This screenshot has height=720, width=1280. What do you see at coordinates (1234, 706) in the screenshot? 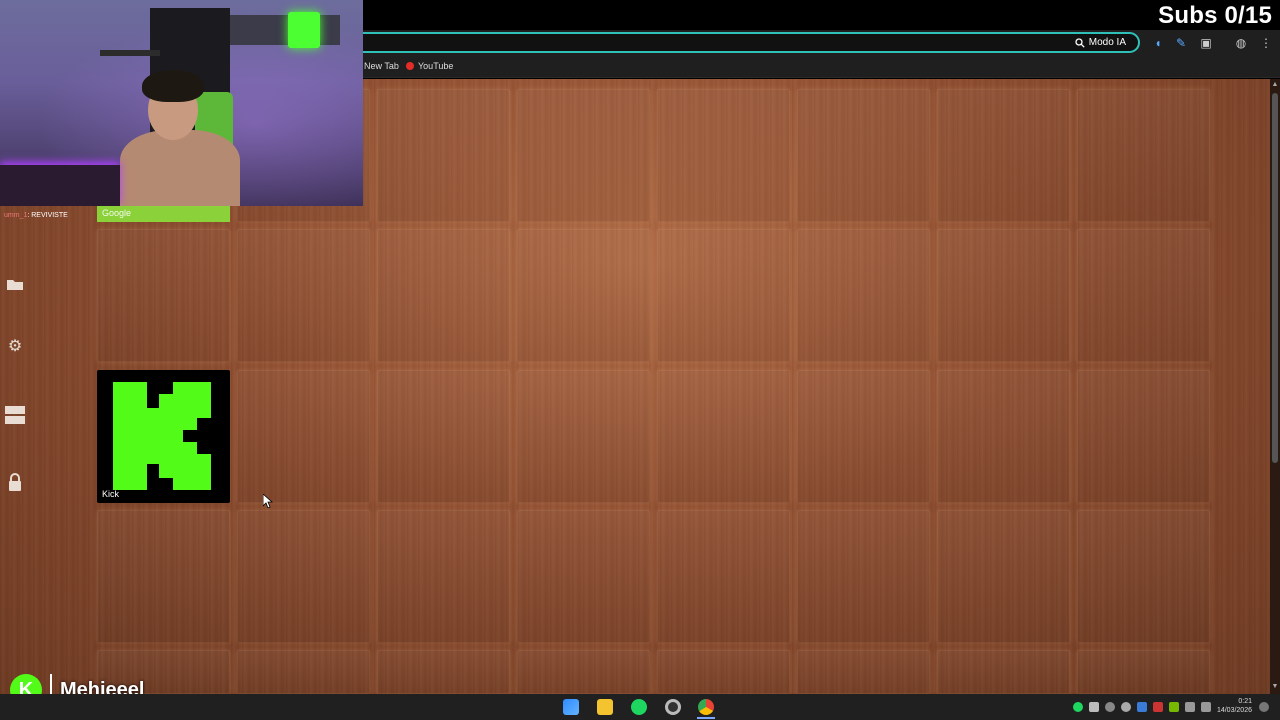
I see `taskbar-clock: 0:21 14/03/2026` at bounding box center [1234, 706].